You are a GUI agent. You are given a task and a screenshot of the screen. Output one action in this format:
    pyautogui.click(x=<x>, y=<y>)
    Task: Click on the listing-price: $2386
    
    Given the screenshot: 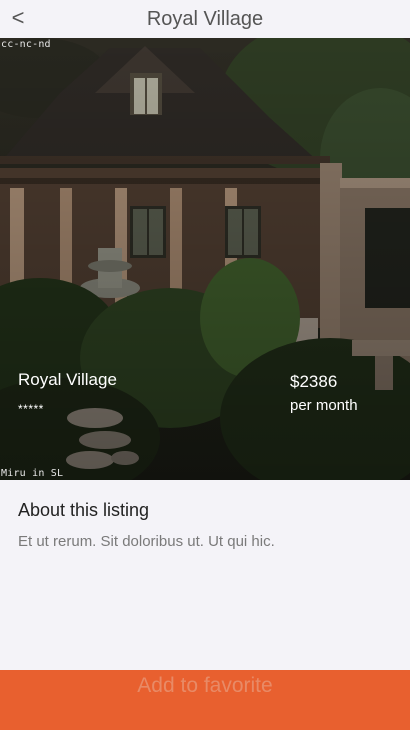 What is the action you would take?
    pyautogui.click(x=314, y=381)
    